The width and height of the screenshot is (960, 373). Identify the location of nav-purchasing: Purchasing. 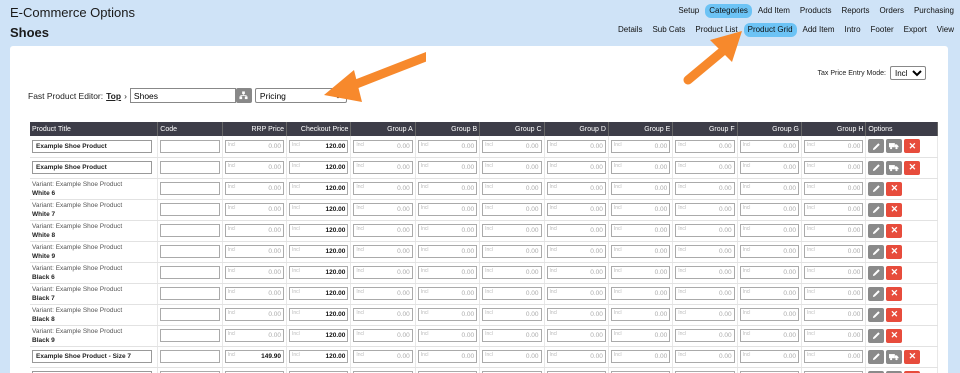
(934, 11).